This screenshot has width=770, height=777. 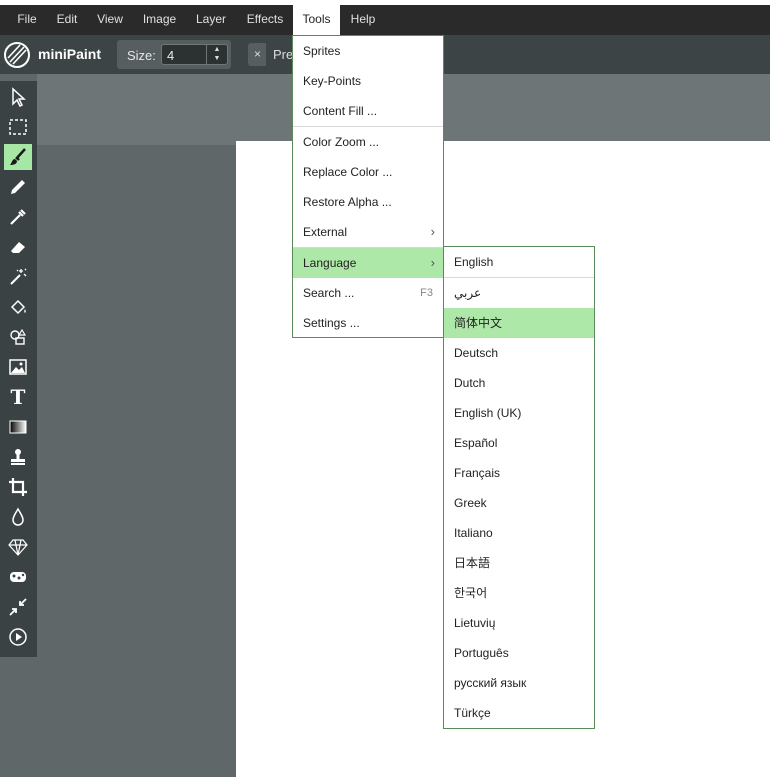 I want to click on tools-sidebar: T, so click(x=18, y=369).